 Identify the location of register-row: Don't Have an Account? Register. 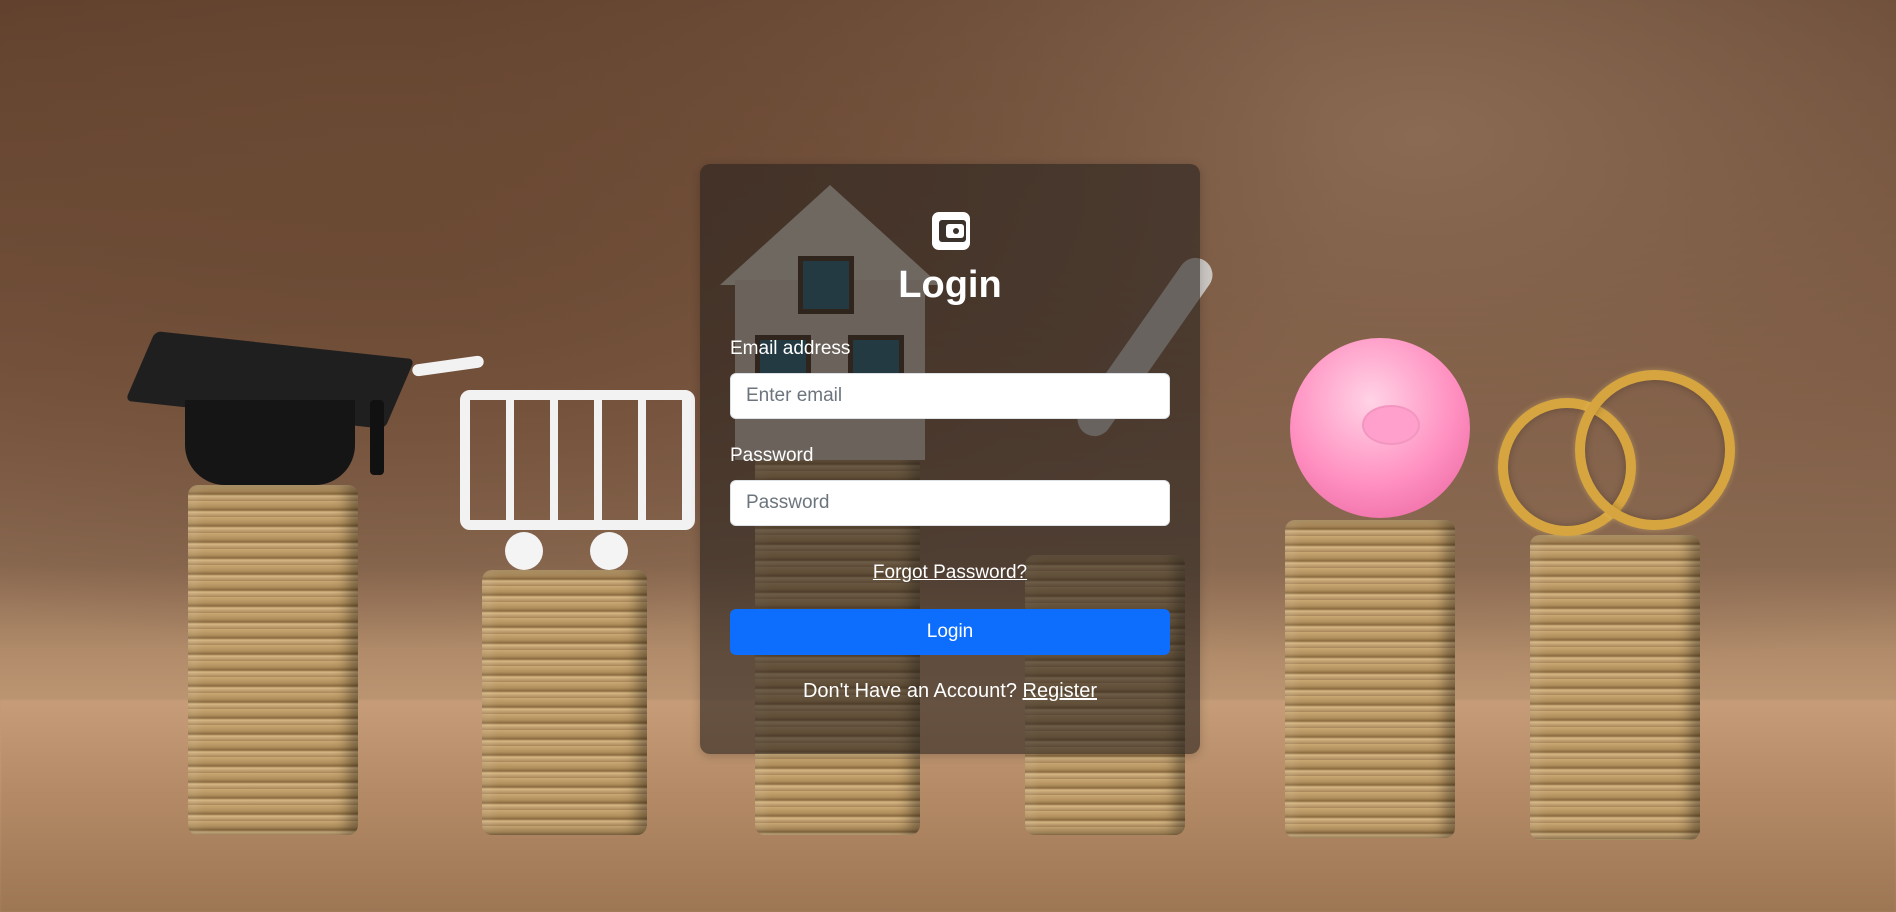
(950, 691).